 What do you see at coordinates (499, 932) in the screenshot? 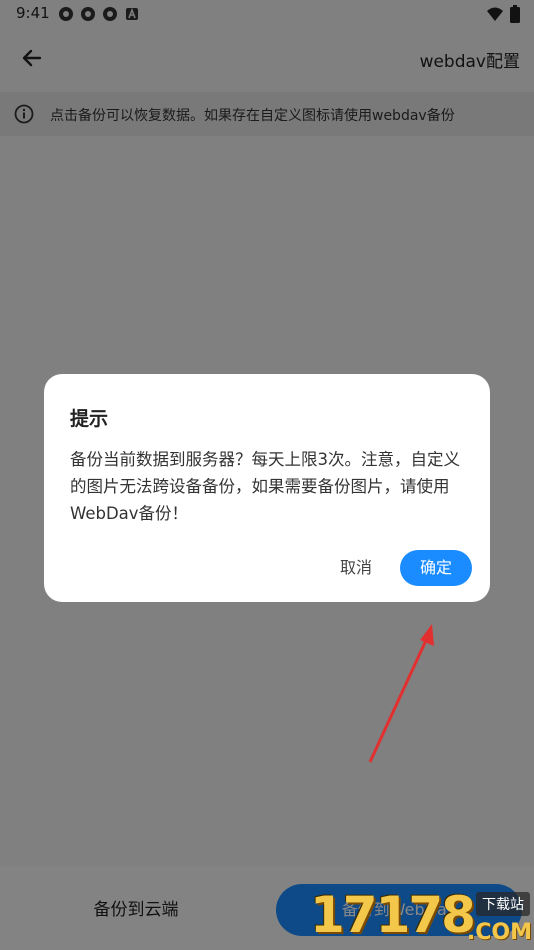
I see `watermark-domain: .COM` at bounding box center [499, 932].